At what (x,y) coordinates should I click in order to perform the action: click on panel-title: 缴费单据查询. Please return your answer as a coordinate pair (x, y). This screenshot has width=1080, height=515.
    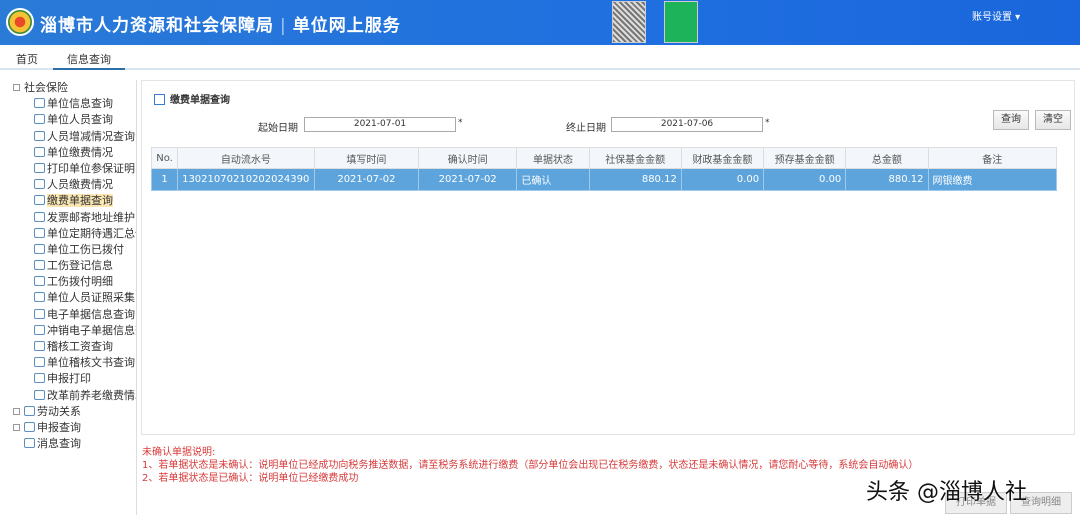
    Looking at the image, I should click on (192, 98).